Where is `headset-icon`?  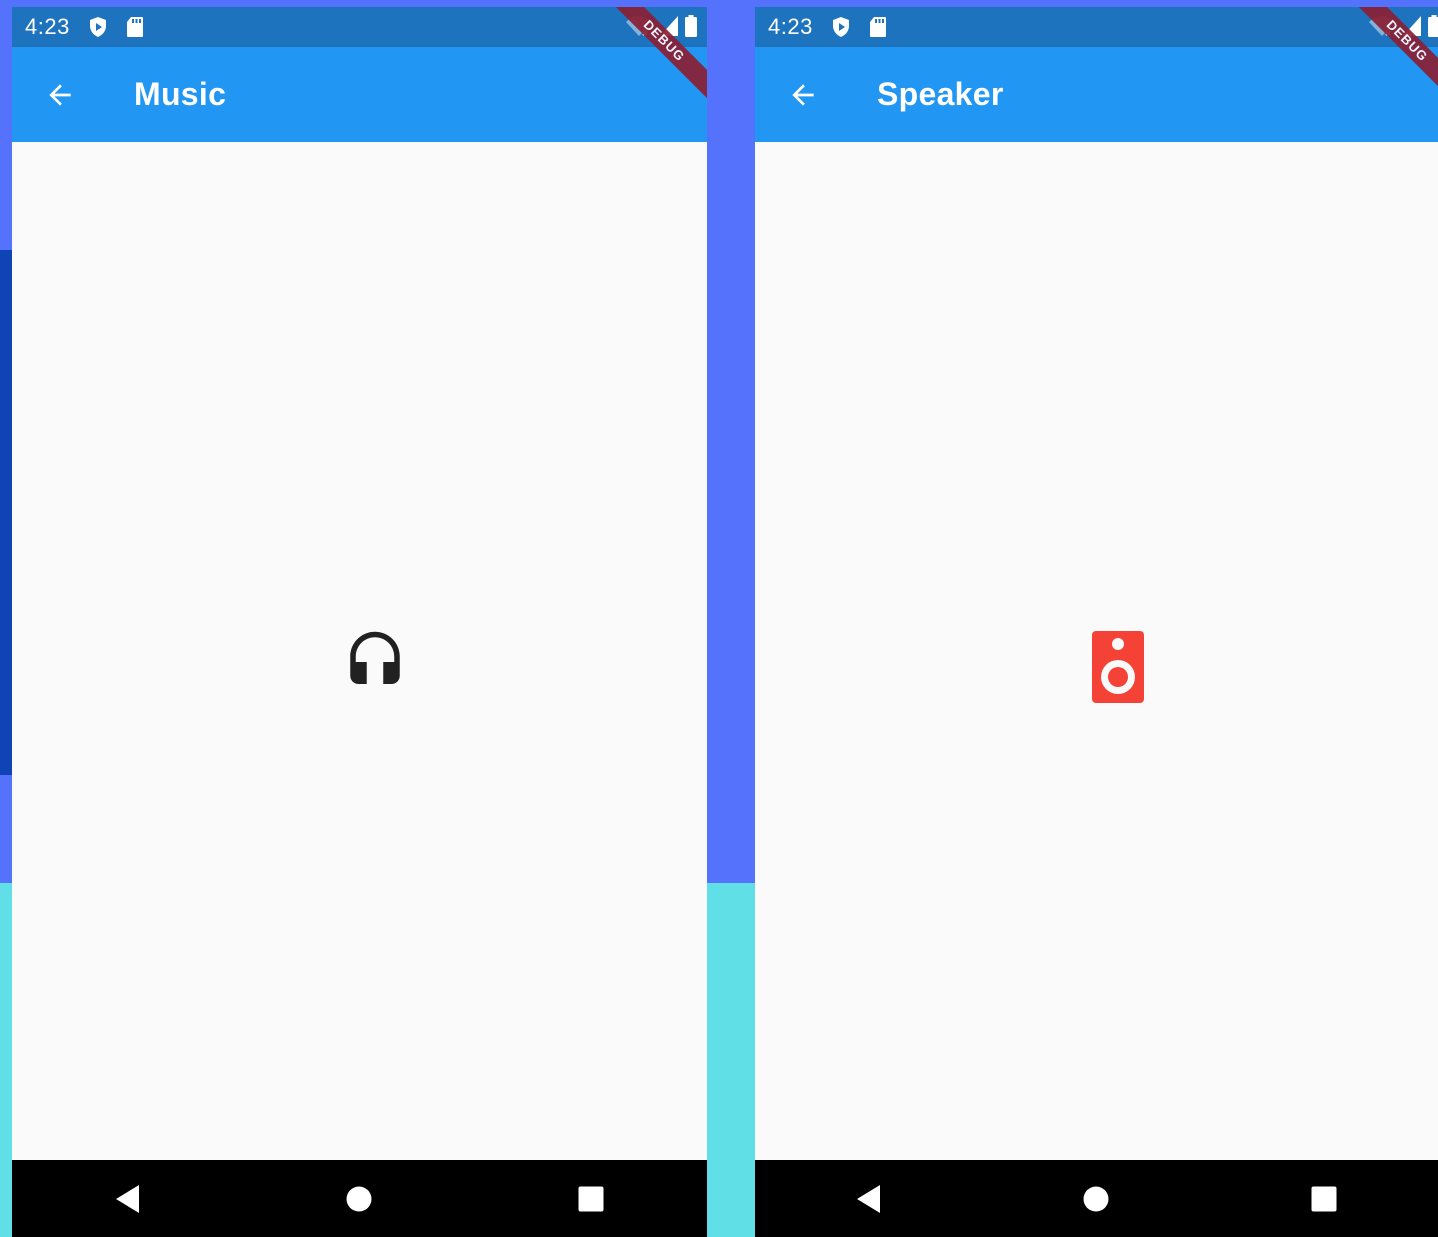 headset-icon is located at coordinates (375, 657).